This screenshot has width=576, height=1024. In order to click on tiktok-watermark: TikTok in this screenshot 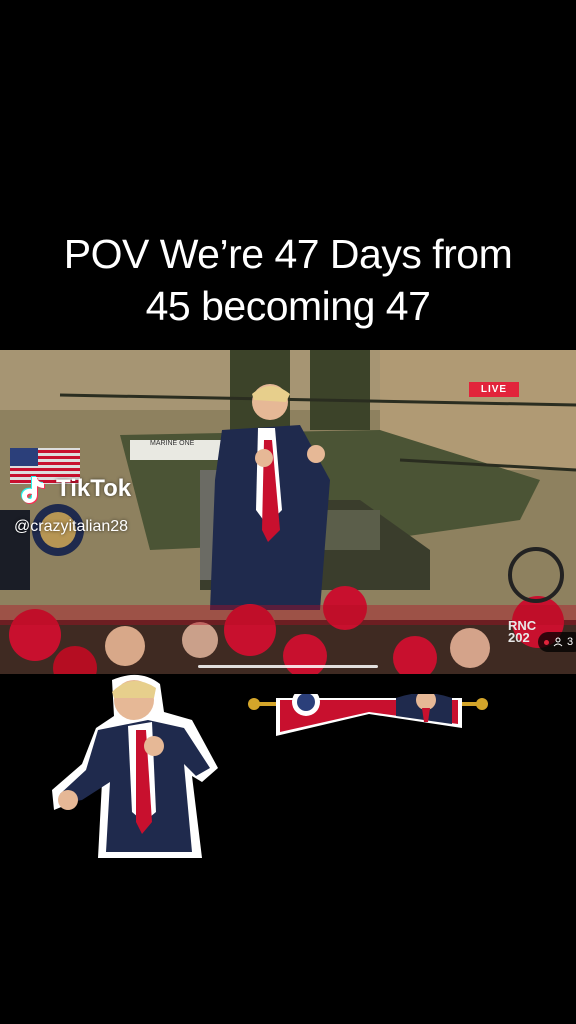, I will do `click(74, 489)`.